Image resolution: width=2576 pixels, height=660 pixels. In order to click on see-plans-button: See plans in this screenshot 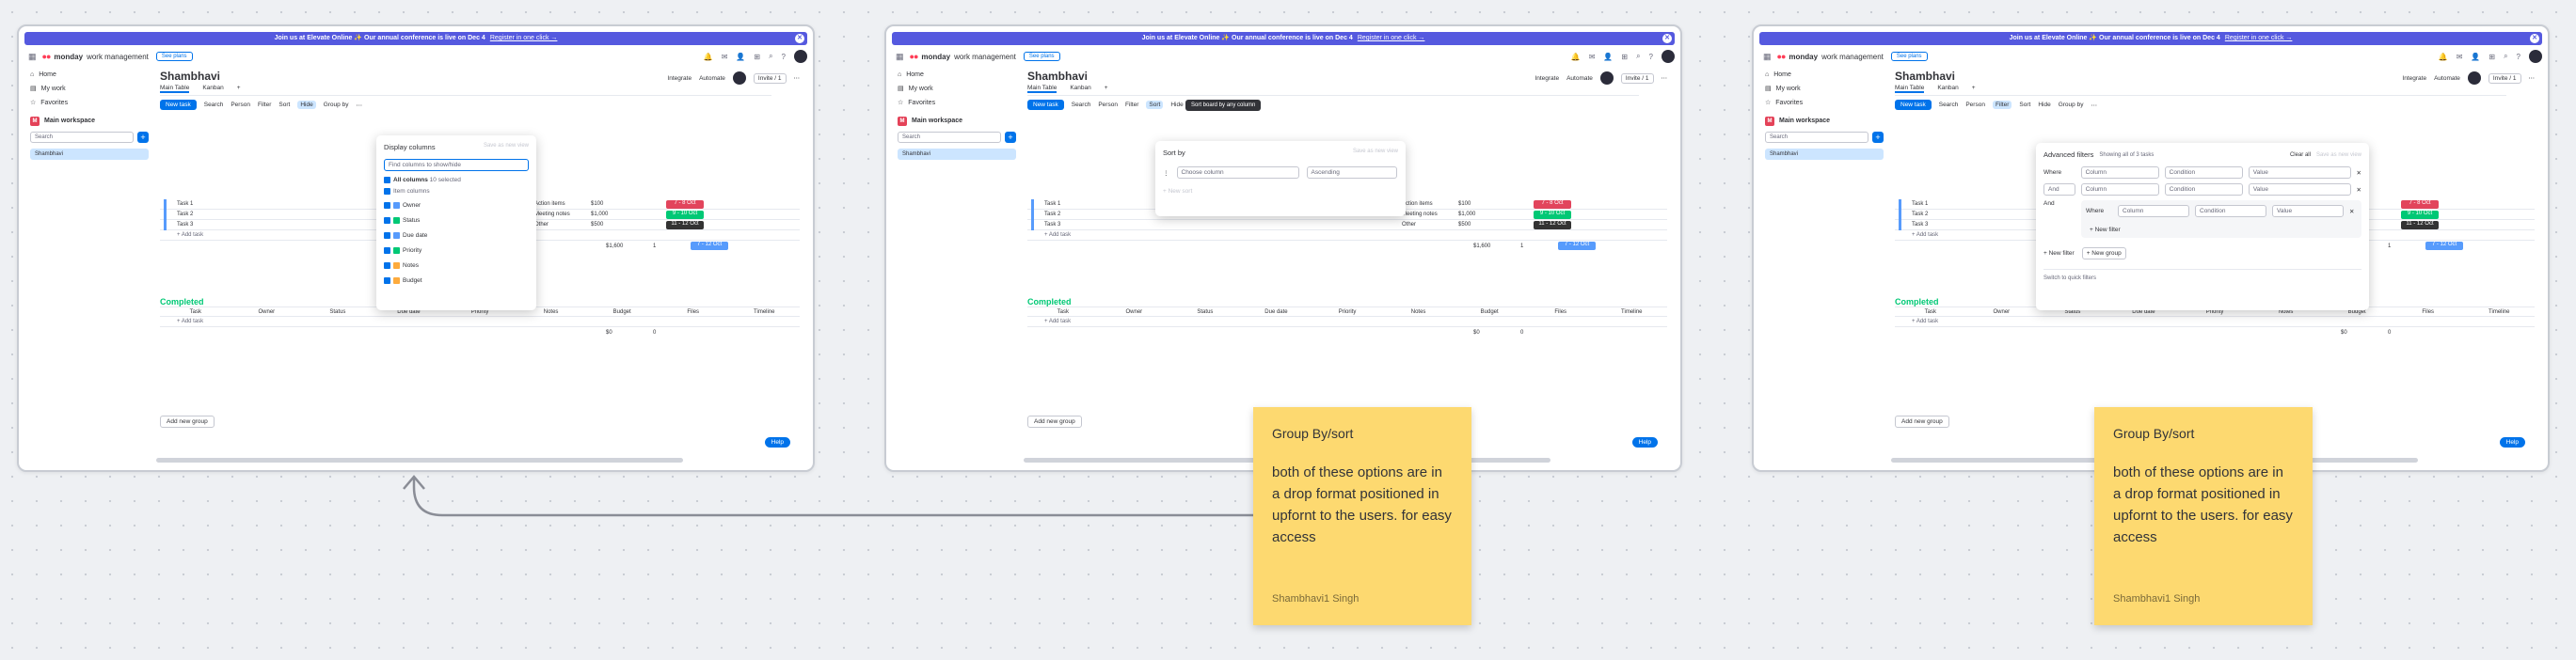, I will do `click(1909, 57)`.